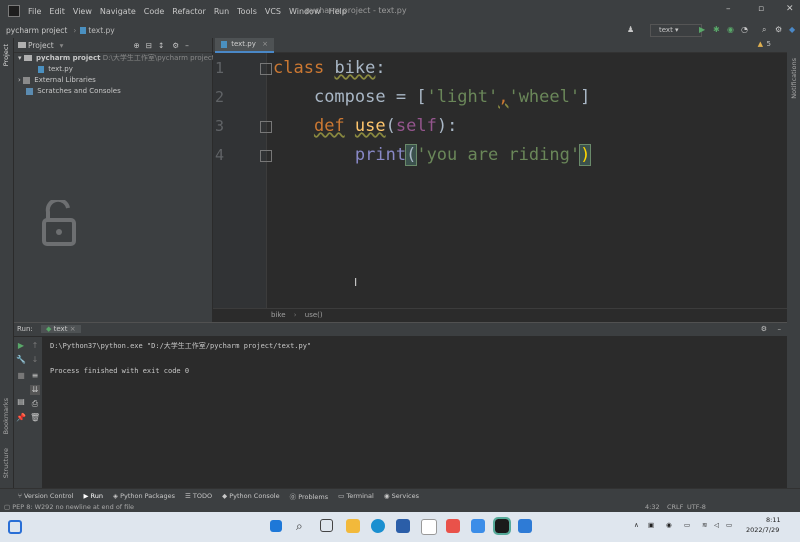 Image resolution: width=800 pixels, height=542 pixels. Describe the element at coordinates (778, 29) in the screenshot. I see `settings-icon: ⚙` at that location.